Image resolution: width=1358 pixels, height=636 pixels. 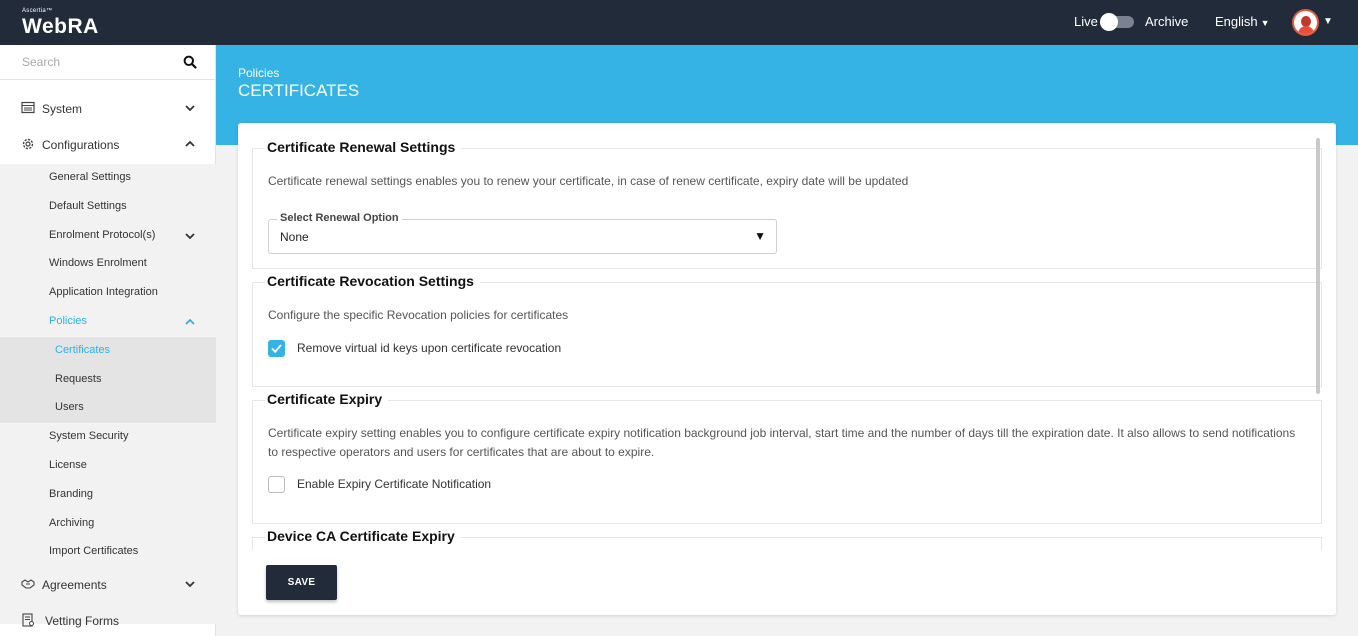 I want to click on user-avatar, so click(x=1305, y=22).